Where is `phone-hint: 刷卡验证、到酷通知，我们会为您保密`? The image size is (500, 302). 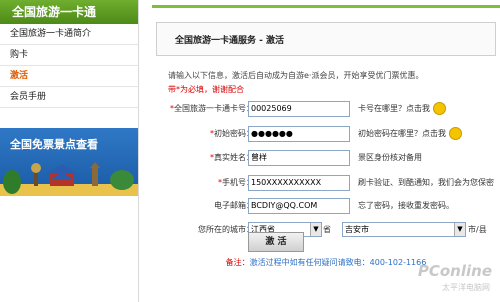
phone-hint: 刷卡验证、到酷通知，我们会为您保密 is located at coordinates (426, 182).